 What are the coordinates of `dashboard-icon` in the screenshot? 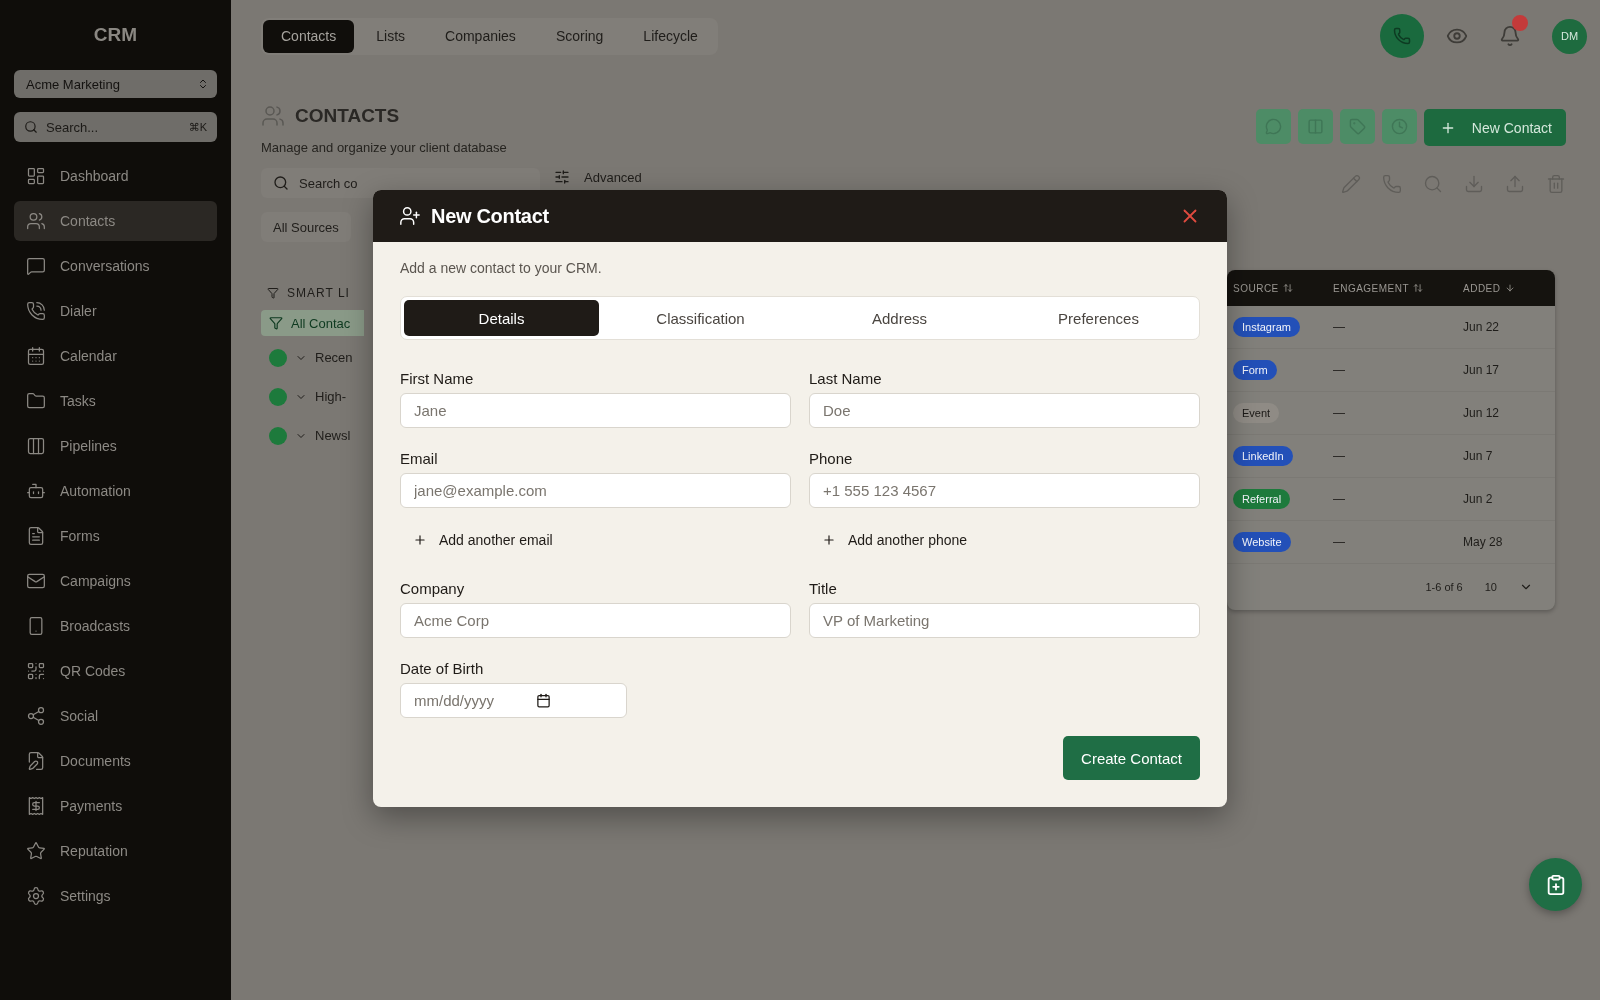 It's located at (36, 176).